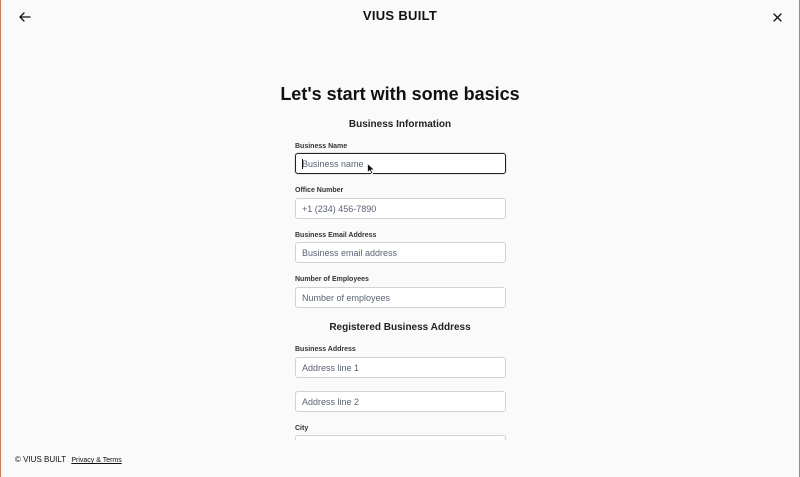 This screenshot has height=477, width=800. What do you see at coordinates (400, 94) in the screenshot?
I see `page-title: Let's start with some basics` at bounding box center [400, 94].